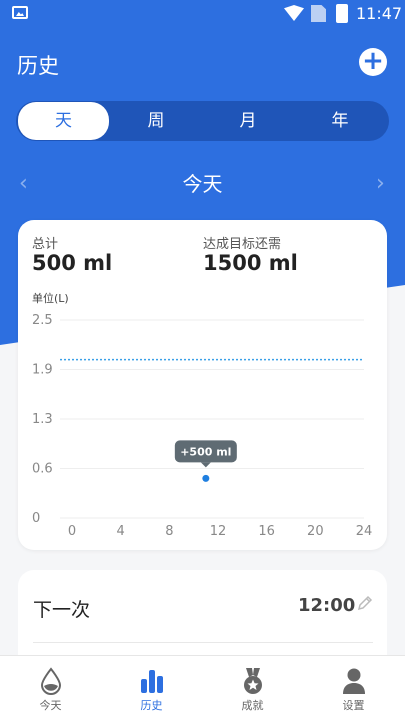 The image size is (405, 720). Describe the element at coordinates (203, 642) in the screenshot. I see `divider` at that location.